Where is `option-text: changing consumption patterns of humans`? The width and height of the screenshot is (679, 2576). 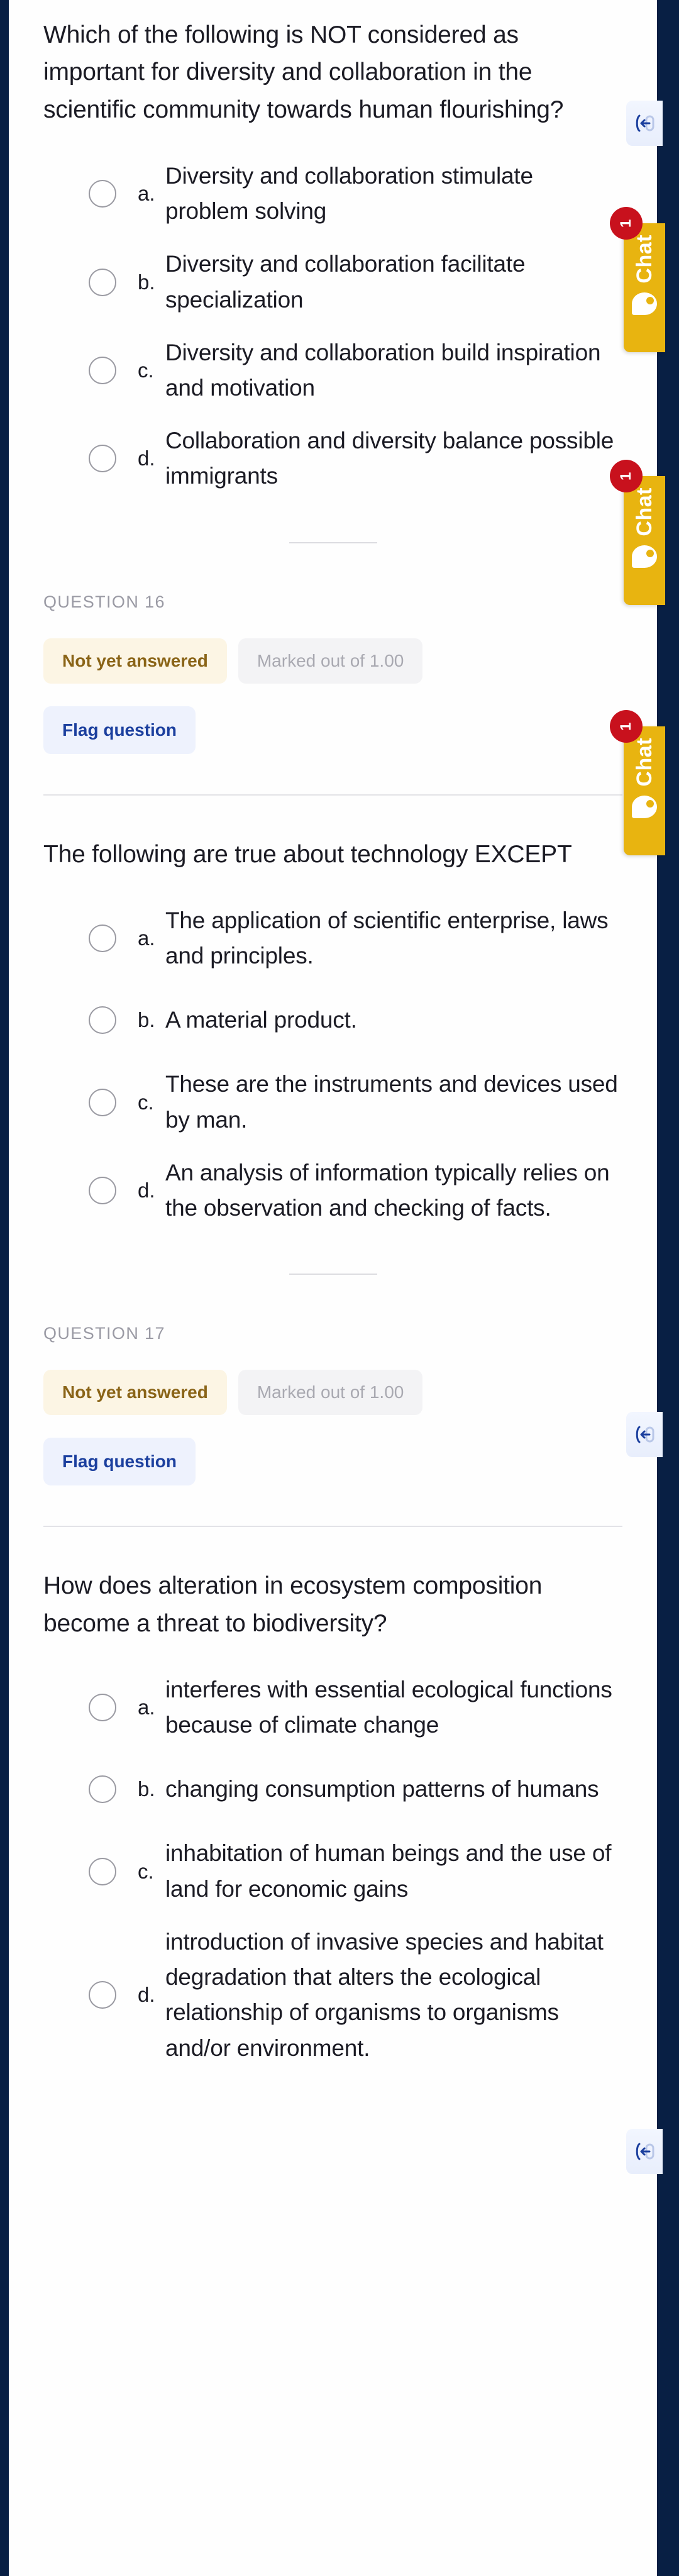 option-text: changing consumption patterns of humans is located at coordinates (382, 1789).